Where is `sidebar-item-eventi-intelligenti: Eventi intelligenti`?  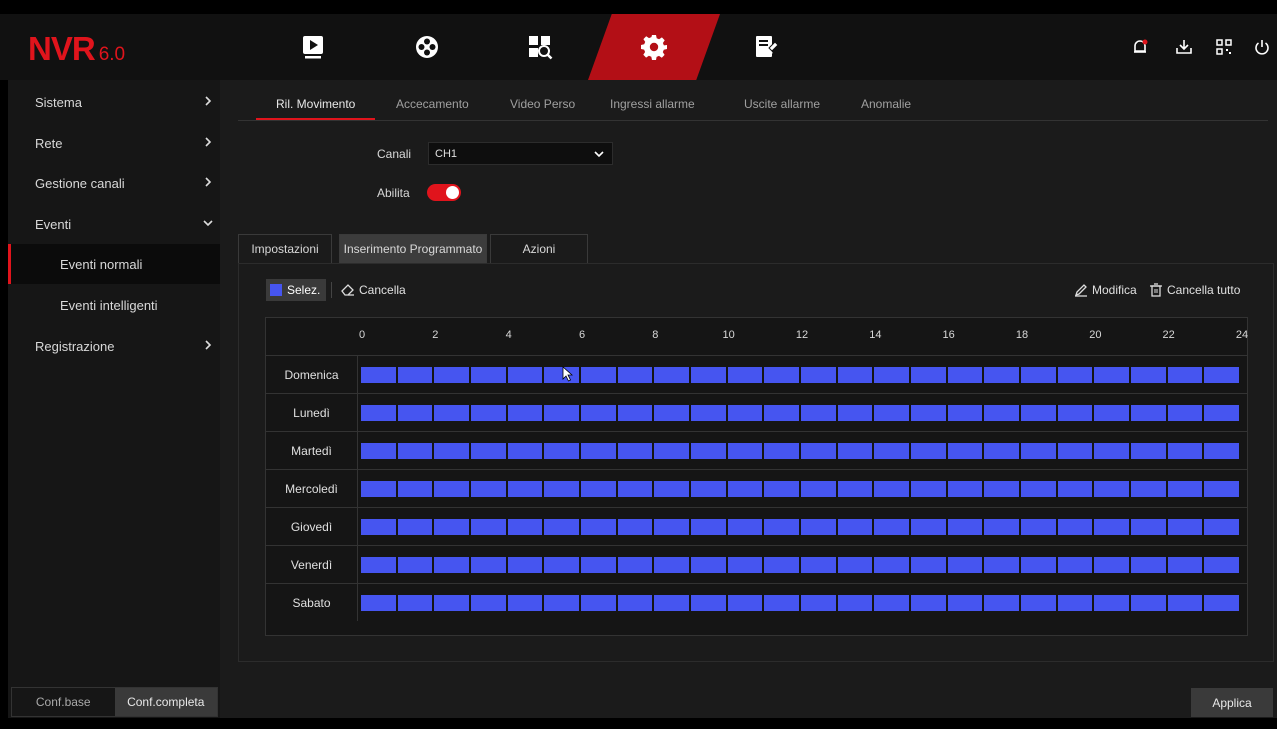
sidebar-item-eventi-intelligenti: Eventi intelligenti is located at coordinates (114, 305).